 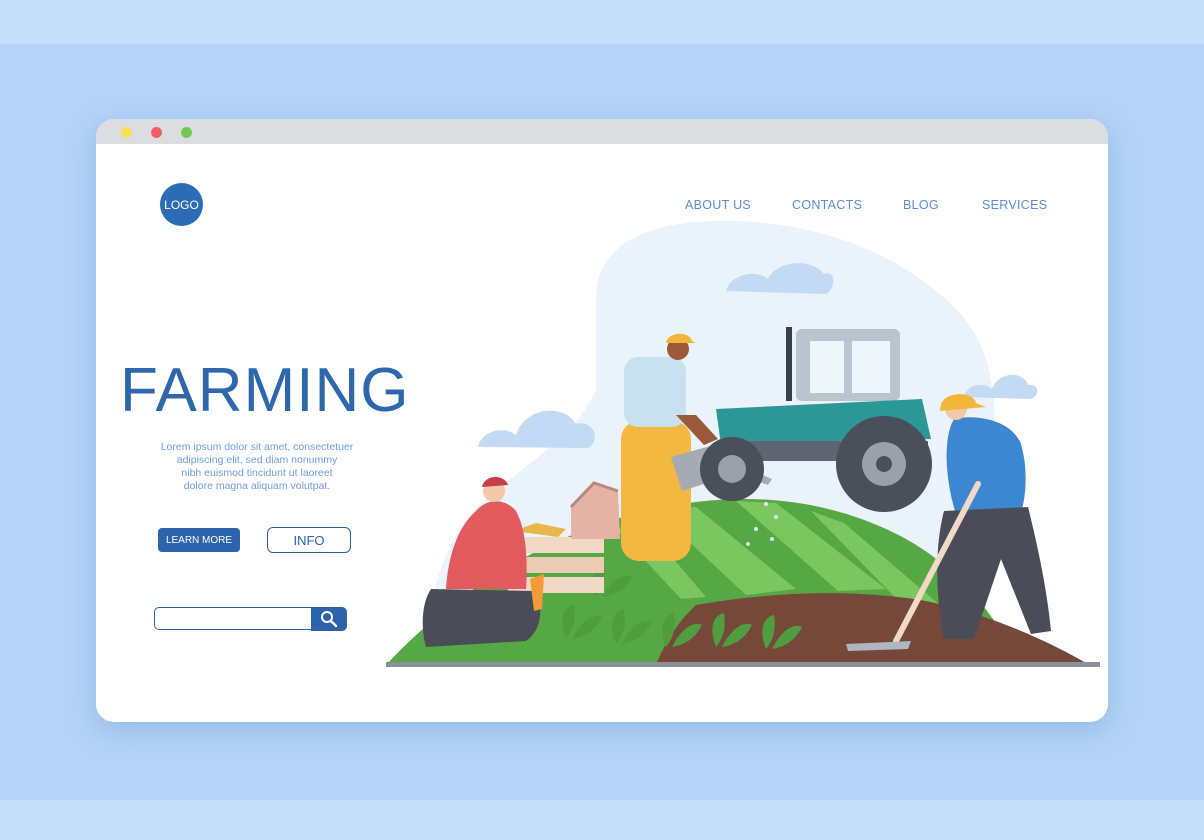 What do you see at coordinates (257, 460) in the screenshot?
I see `hero-text-line: adipiscing elit, sed diam nonummy` at bounding box center [257, 460].